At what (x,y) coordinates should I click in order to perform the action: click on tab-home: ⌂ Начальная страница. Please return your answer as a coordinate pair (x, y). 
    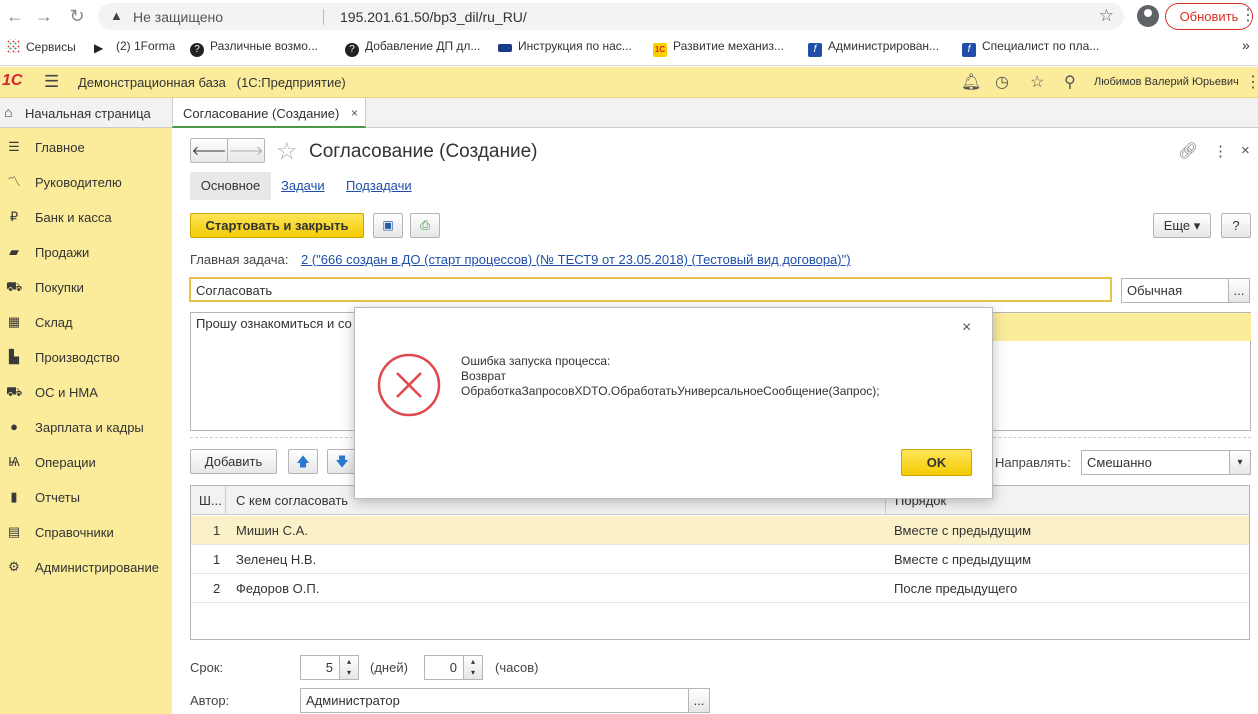
    Looking at the image, I should click on (85, 113).